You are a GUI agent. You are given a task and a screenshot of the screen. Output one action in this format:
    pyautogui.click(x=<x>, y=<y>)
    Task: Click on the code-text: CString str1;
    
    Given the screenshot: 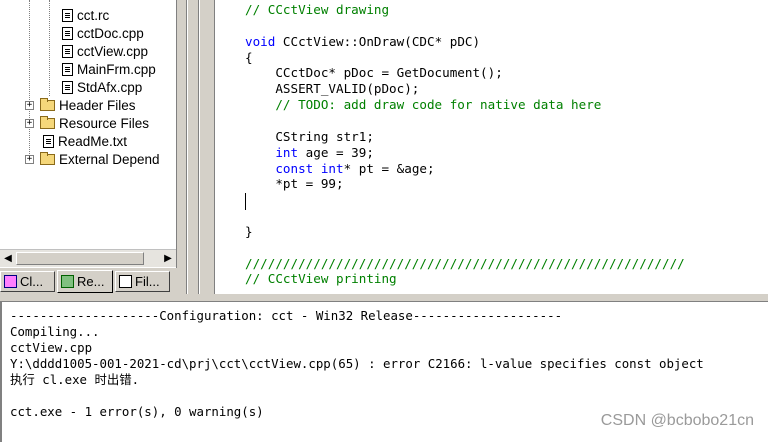 What is the action you would take?
    pyautogui.click(x=309, y=136)
    